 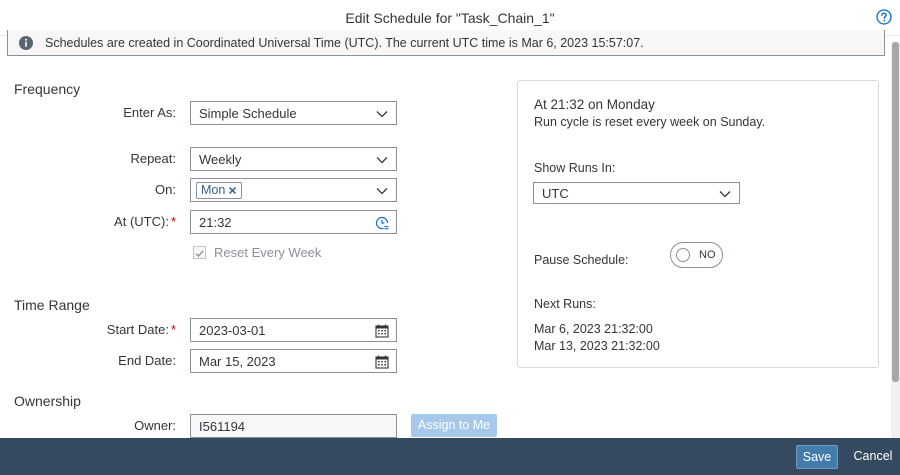 I want to click on help-icon, so click(x=884, y=17).